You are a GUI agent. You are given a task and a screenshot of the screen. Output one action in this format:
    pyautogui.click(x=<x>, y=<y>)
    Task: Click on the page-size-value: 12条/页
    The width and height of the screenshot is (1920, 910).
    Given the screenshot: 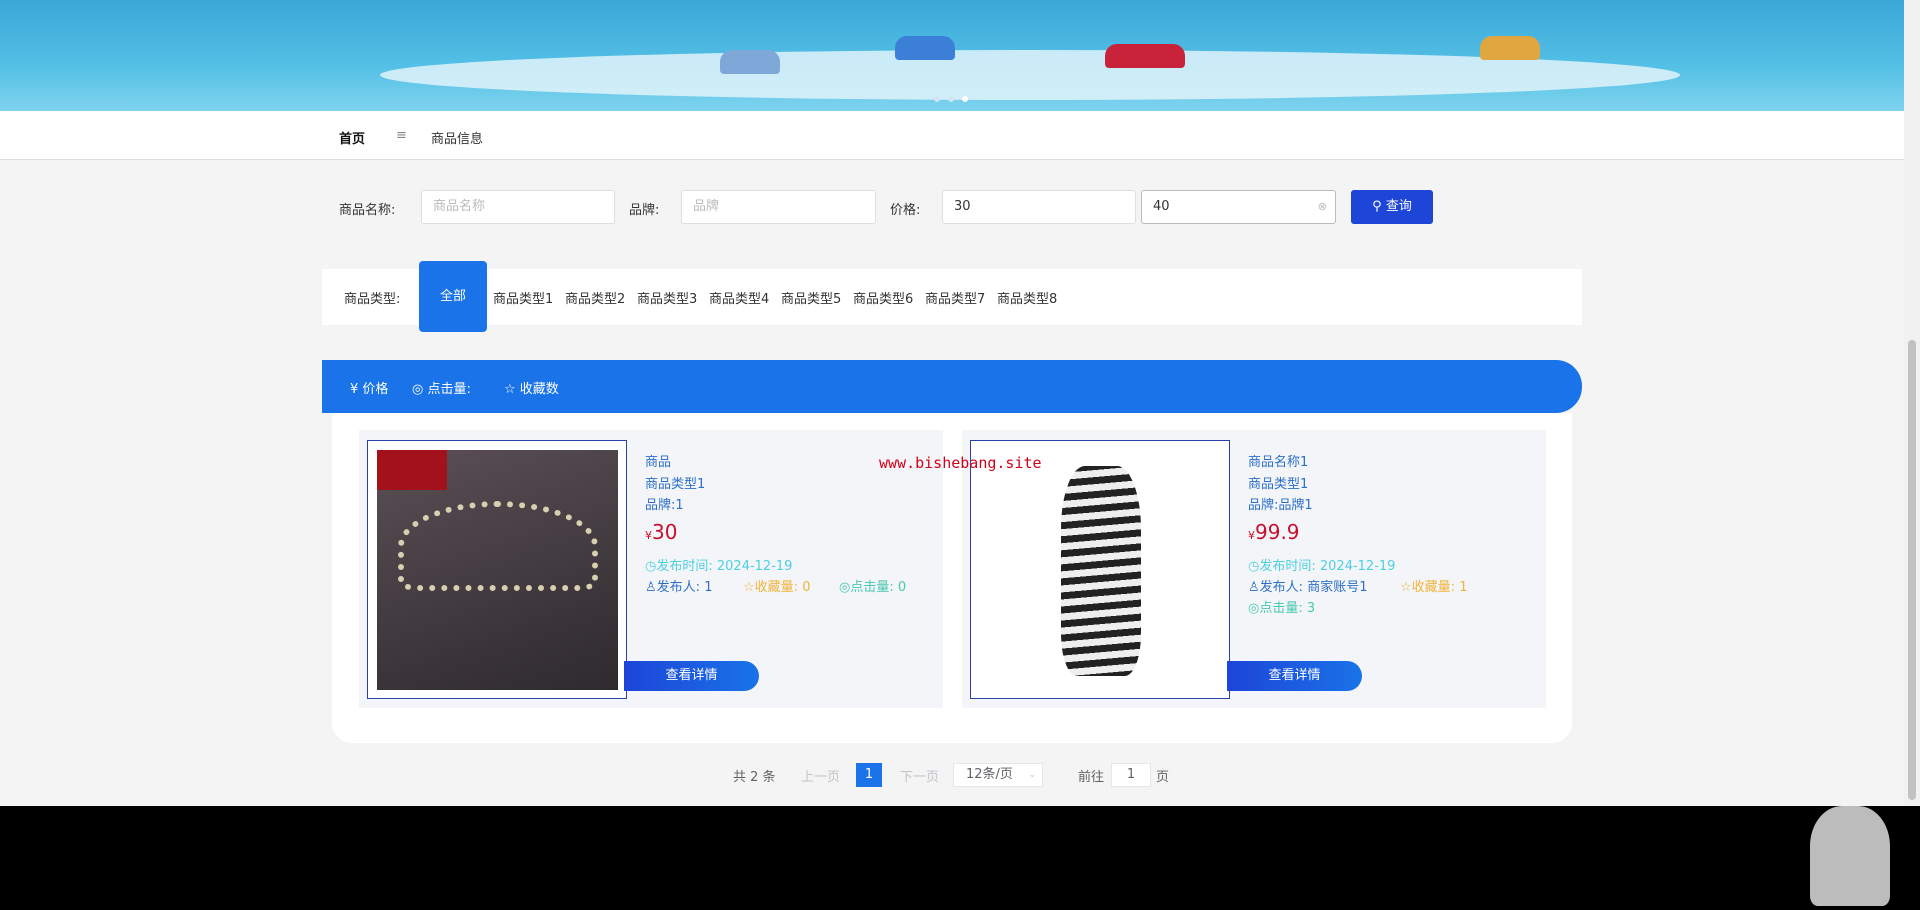 What is the action you would take?
    pyautogui.click(x=989, y=774)
    